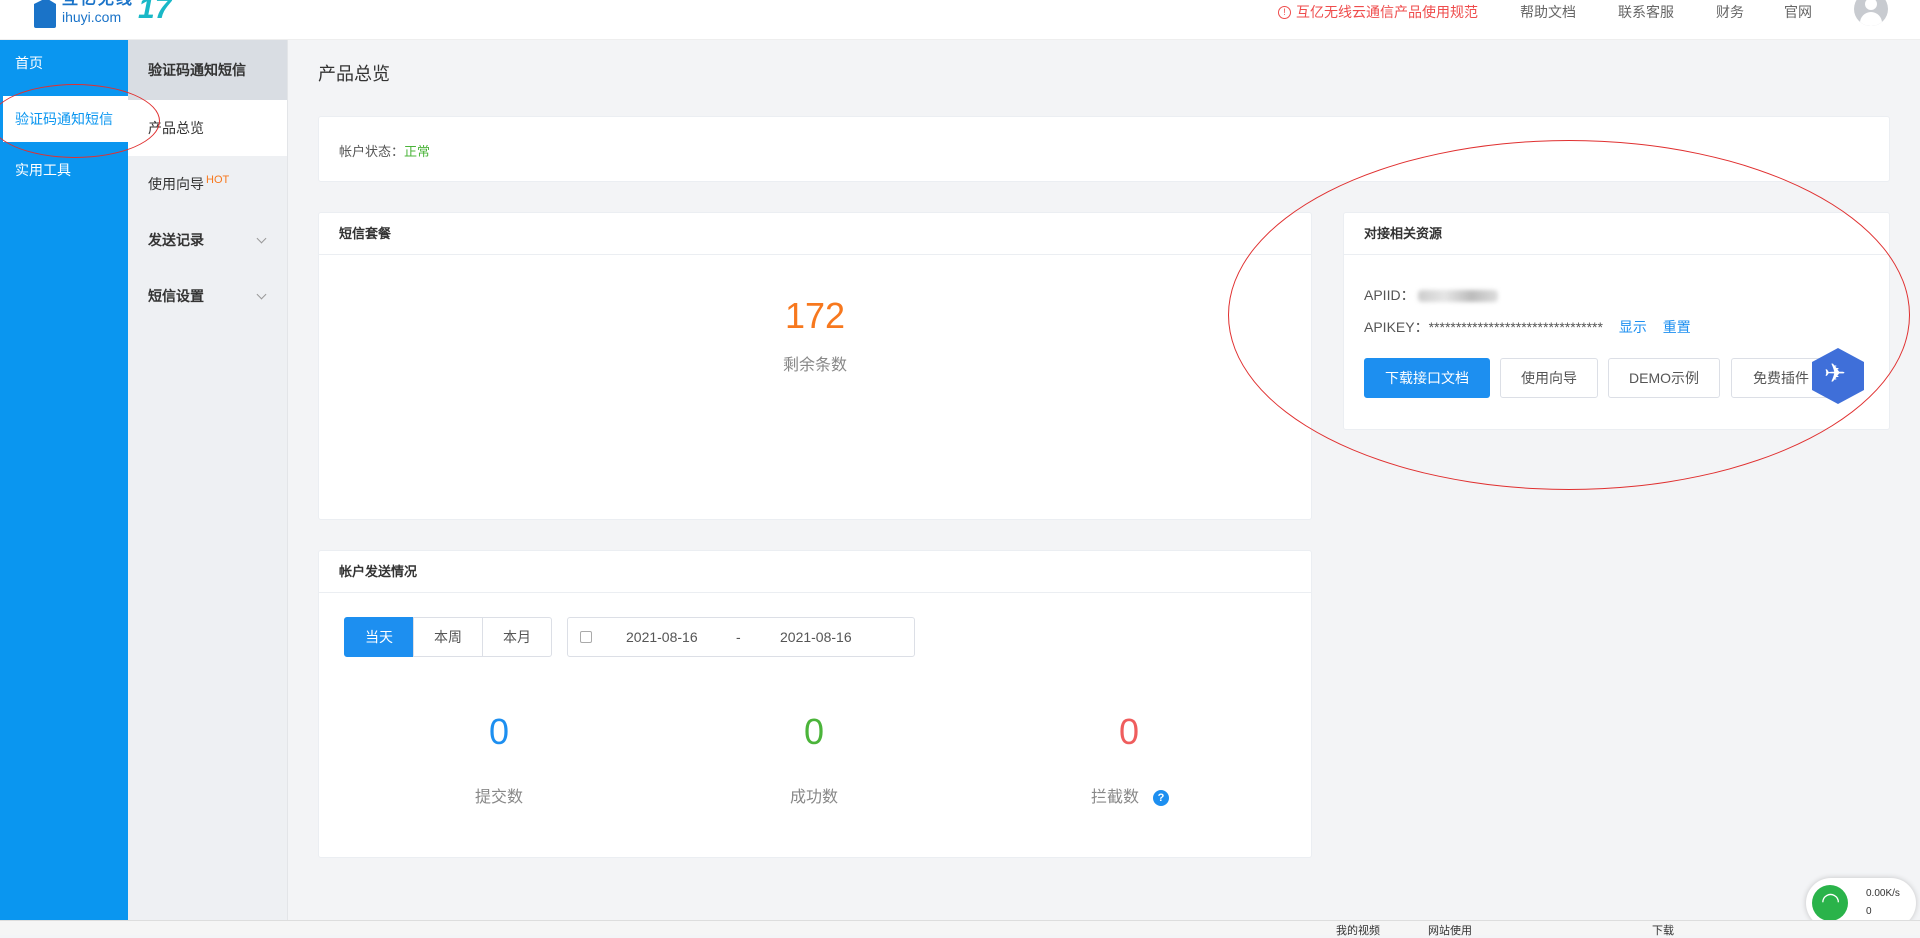 The height and width of the screenshot is (938, 1920). What do you see at coordinates (1104, 149) in the screenshot?
I see `account-status-card: 帐户状态：正常` at bounding box center [1104, 149].